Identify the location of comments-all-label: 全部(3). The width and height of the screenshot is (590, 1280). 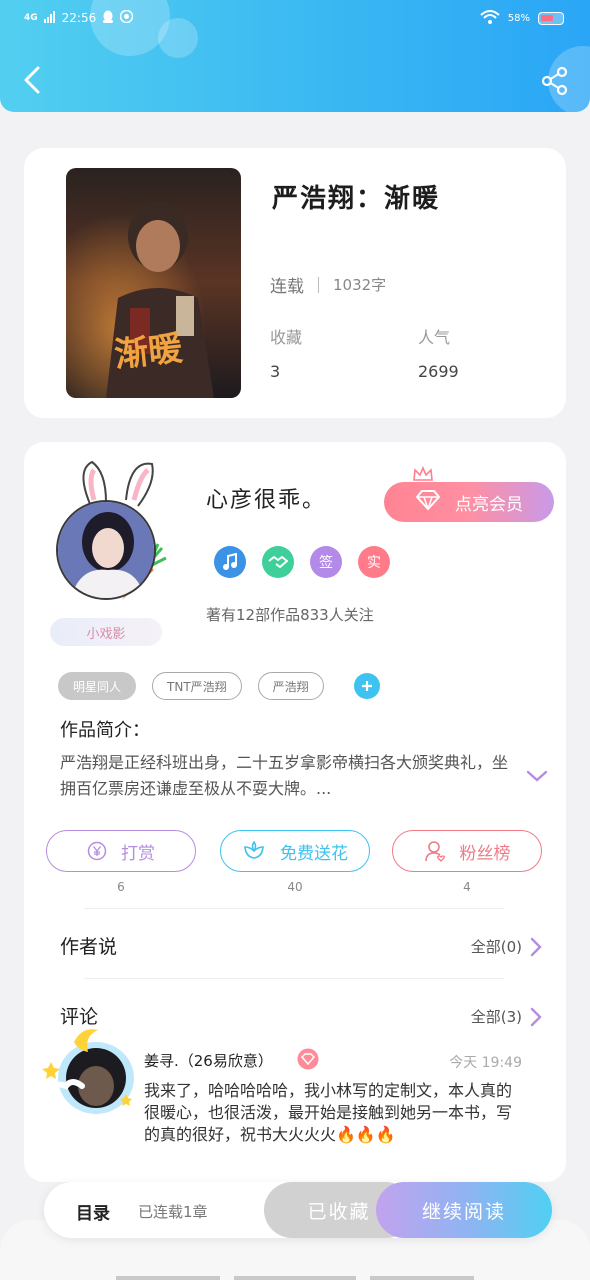
(496, 1017).